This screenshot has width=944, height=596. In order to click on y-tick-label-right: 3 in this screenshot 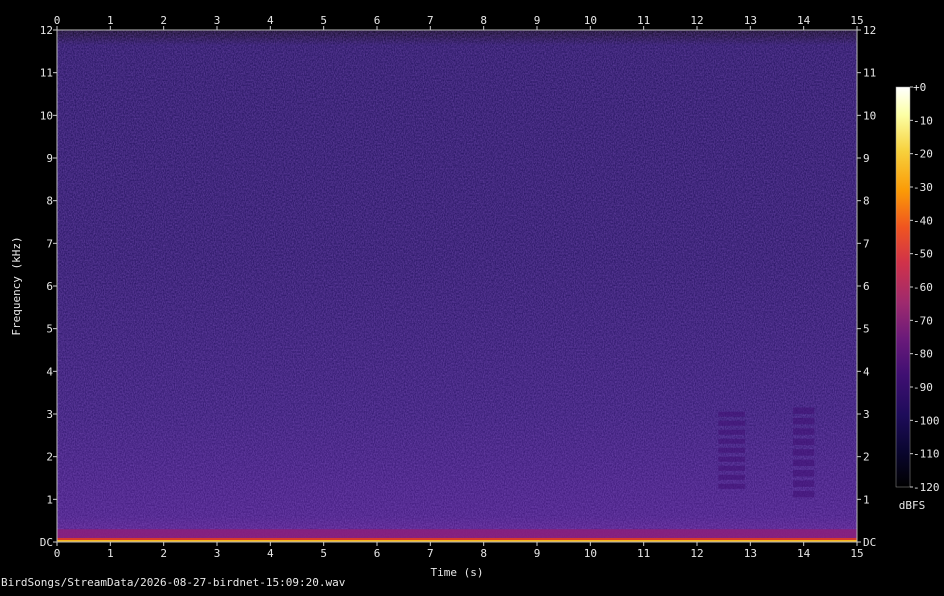, I will do `click(866, 414)`.